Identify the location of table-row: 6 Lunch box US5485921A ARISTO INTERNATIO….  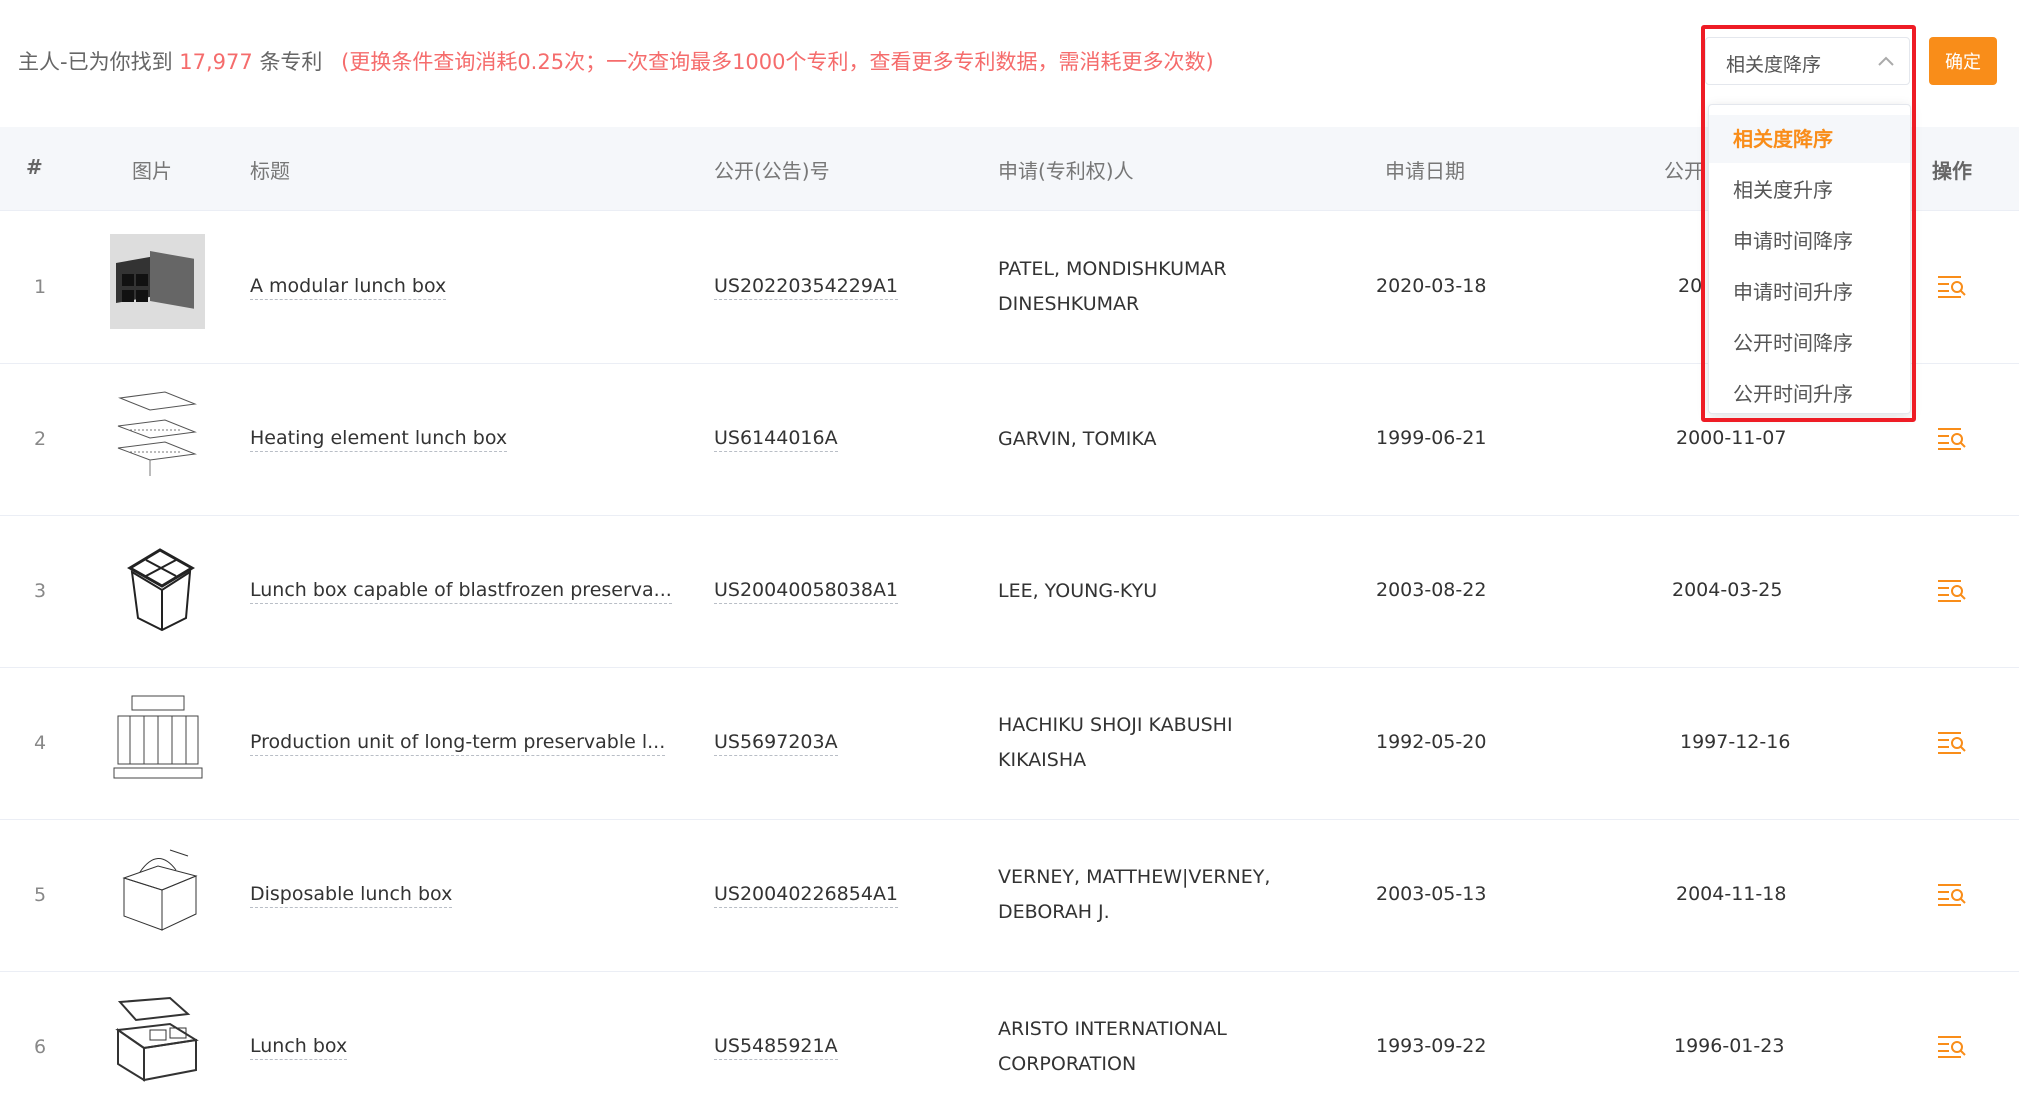
(1009, 1040).